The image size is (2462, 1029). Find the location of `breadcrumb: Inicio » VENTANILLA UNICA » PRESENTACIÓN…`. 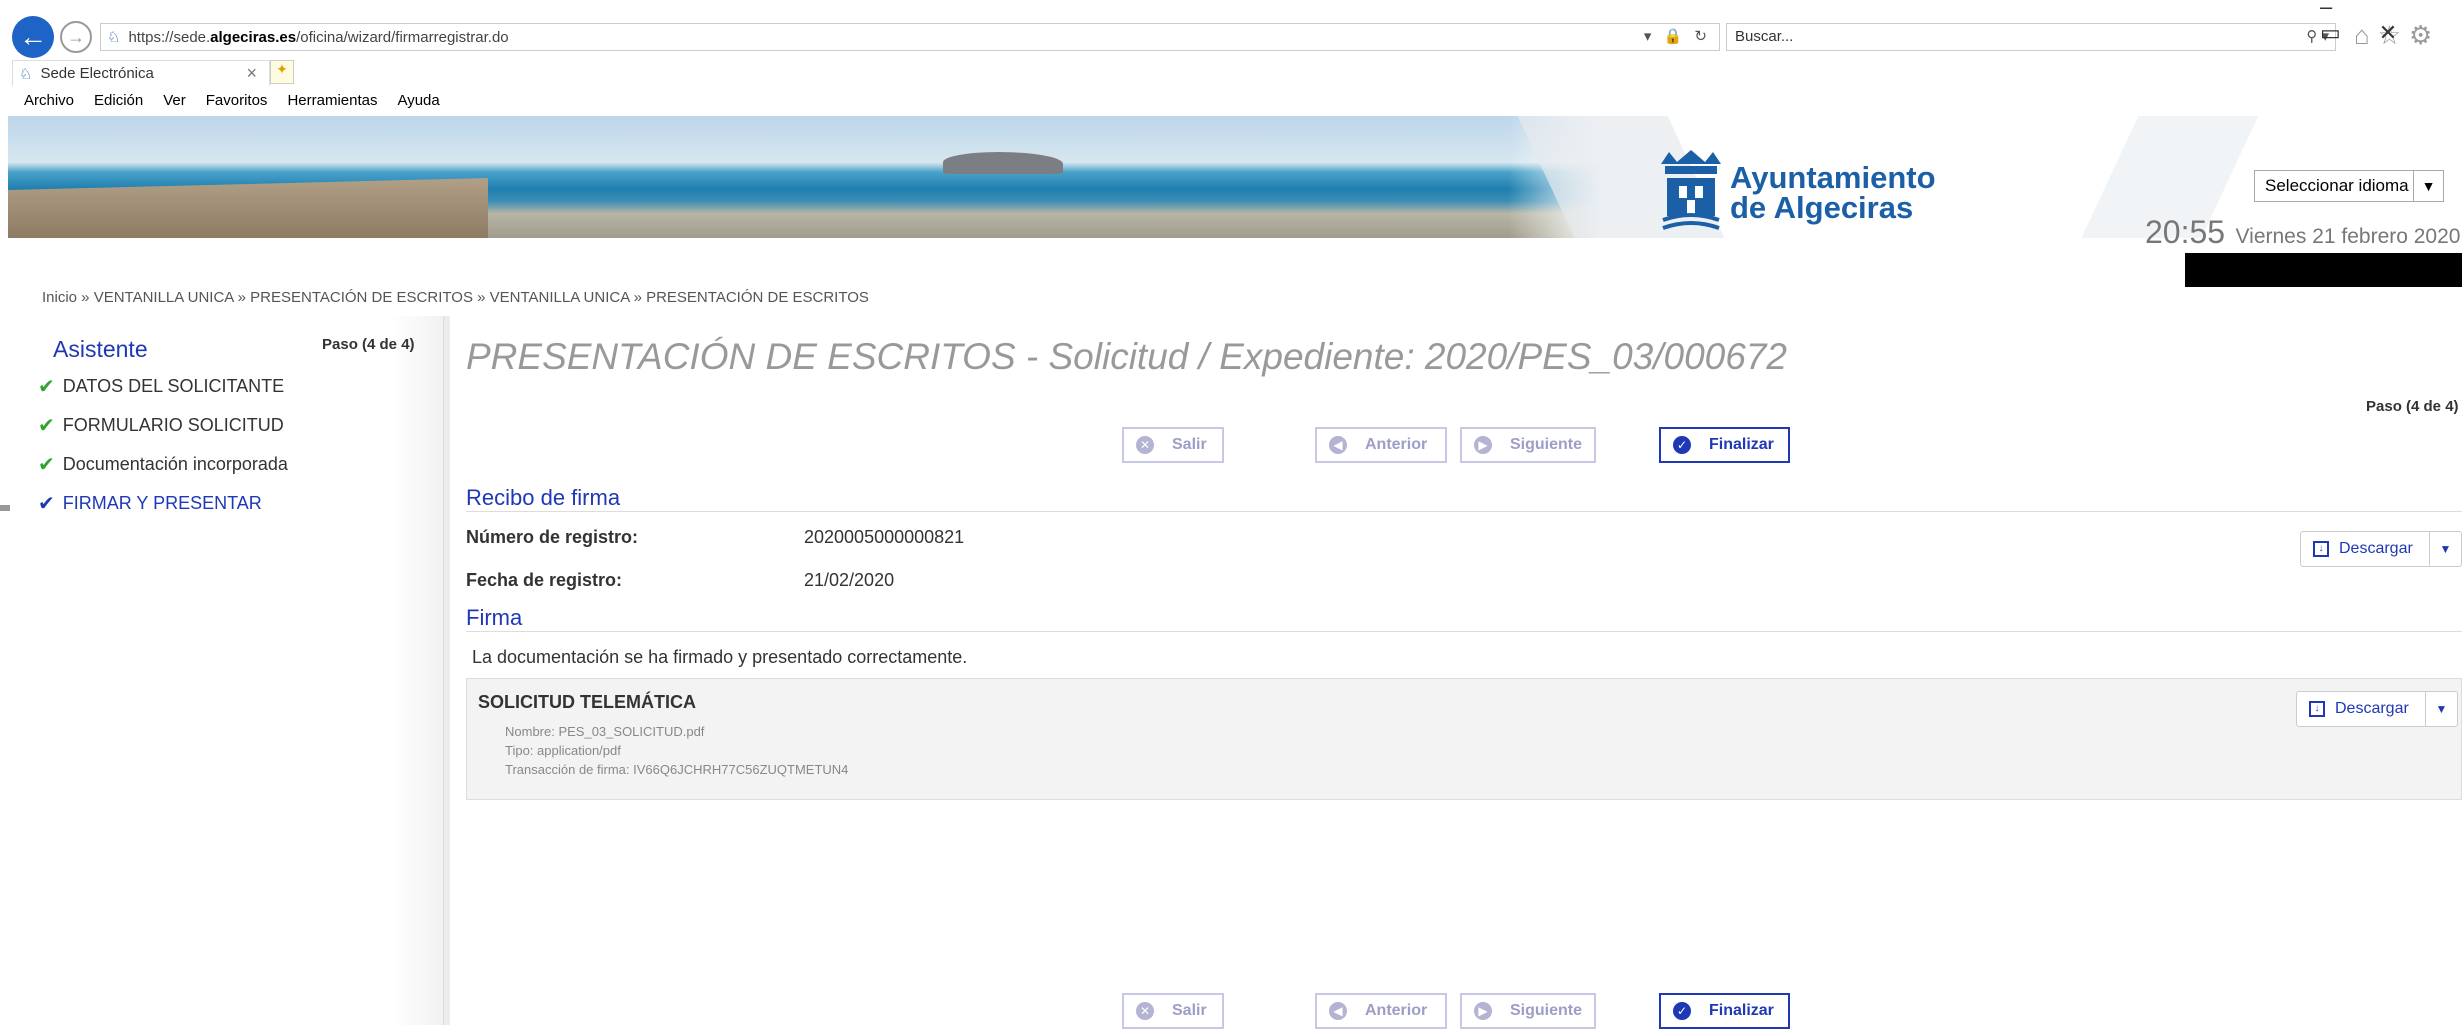

breadcrumb: Inicio » VENTANILLA UNICA » PRESENTACIÓN… is located at coordinates (455, 297).